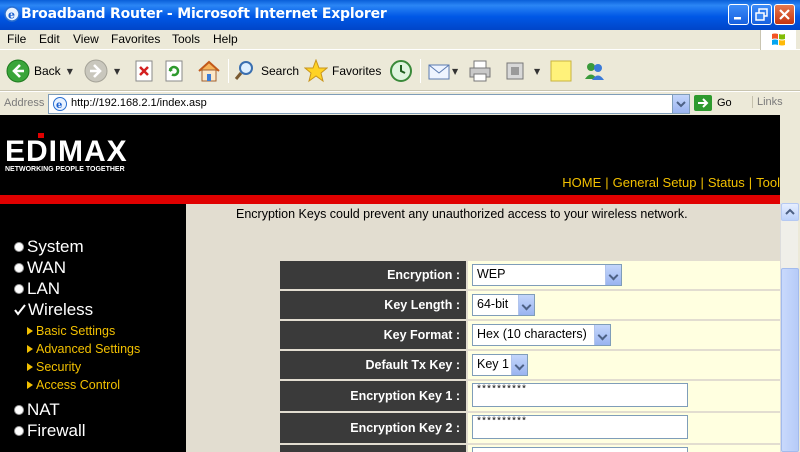 This screenshot has height=452, width=800. I want to click on links-button: Links, so click(767, 102).